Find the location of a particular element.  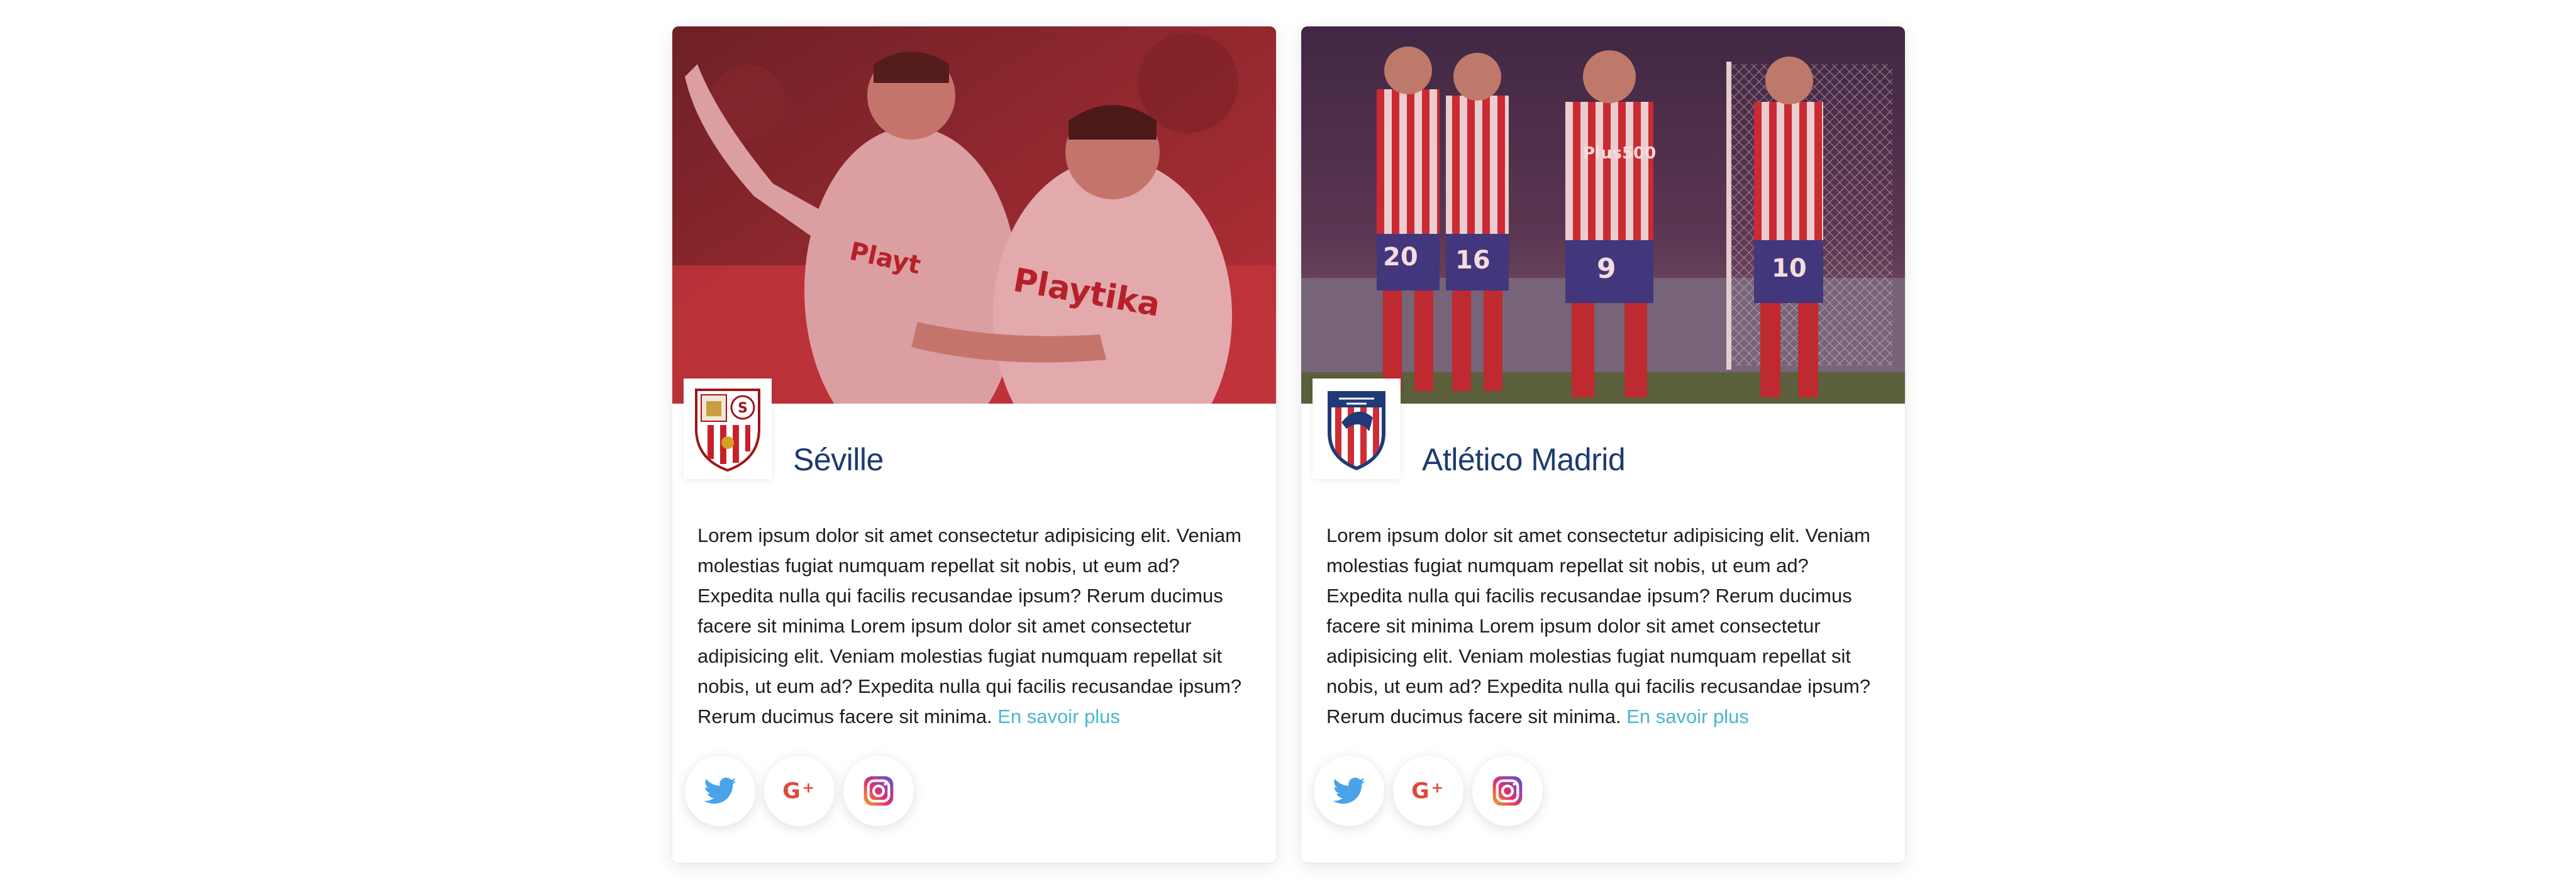

team-crest: S is located at coordinates (728, 428).